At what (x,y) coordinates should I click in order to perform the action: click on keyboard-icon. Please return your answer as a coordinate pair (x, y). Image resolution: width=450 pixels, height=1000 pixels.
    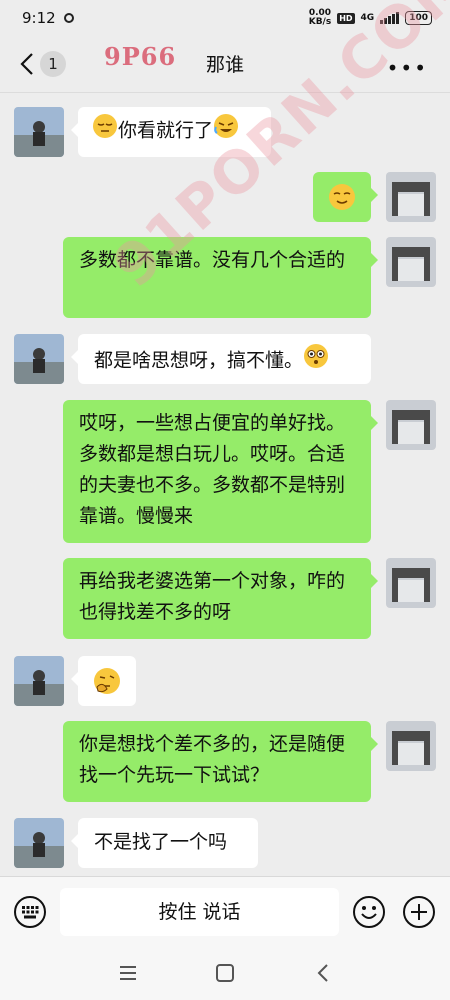
    Looking at the image, I should click on (30, 912).